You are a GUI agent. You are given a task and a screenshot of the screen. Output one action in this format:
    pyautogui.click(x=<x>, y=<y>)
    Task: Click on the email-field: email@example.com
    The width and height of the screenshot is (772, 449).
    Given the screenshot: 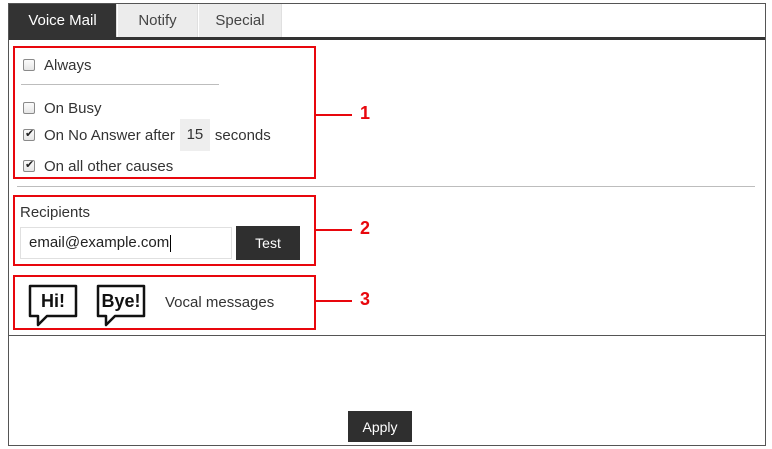 What is the action you would take?
    pyautogui.click(x=126, y=243)
    